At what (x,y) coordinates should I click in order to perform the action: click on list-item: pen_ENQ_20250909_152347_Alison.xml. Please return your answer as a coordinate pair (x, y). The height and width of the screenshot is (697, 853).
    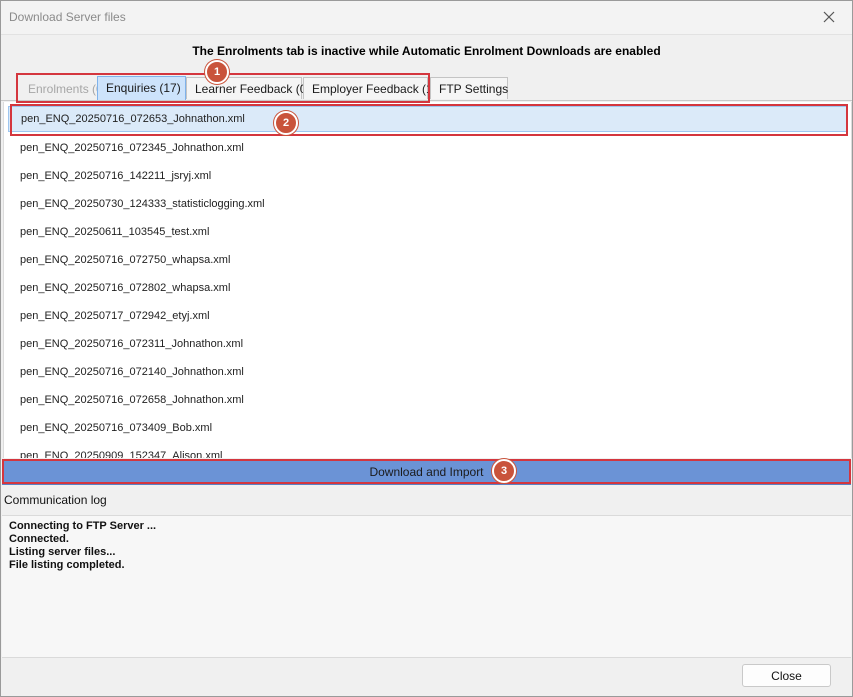
    Looking at the image, I should click on (427, 450).